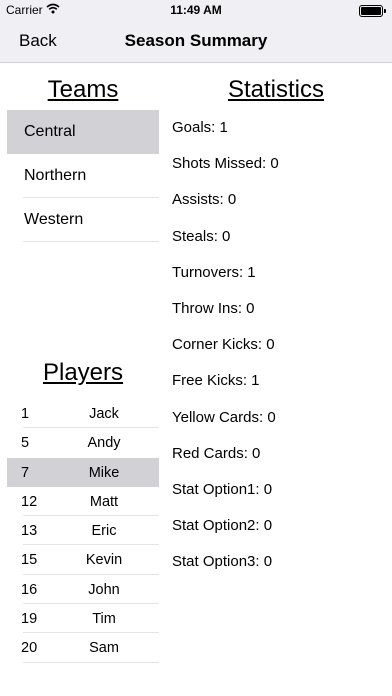 Image resolution: width=392 pixels, height=696 pixels. I want to click on player-name: Eric, so click(104, 531).